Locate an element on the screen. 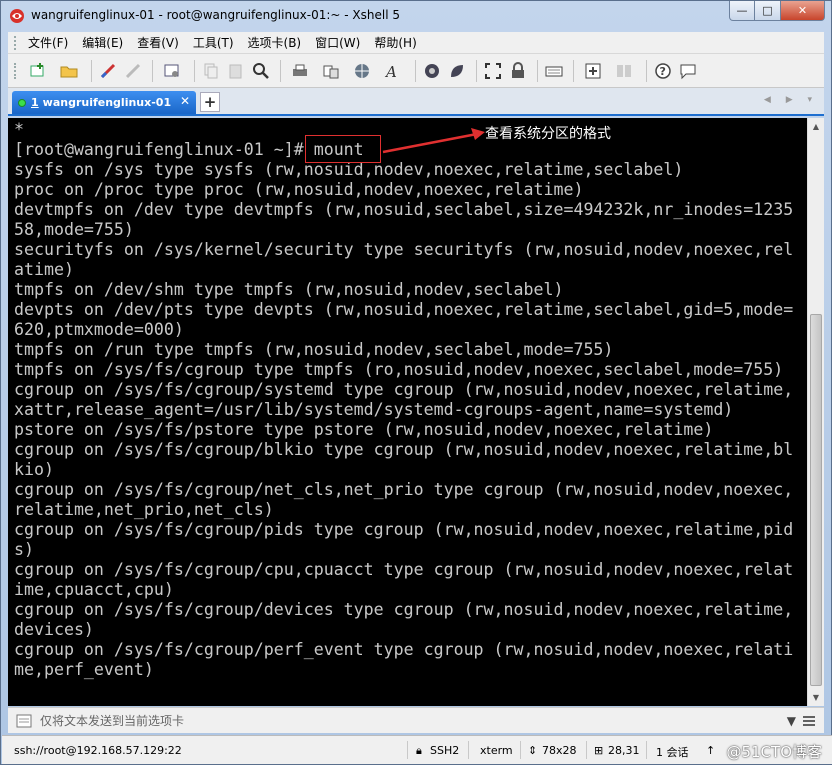  lock-button is located at coordinates (518, 71).